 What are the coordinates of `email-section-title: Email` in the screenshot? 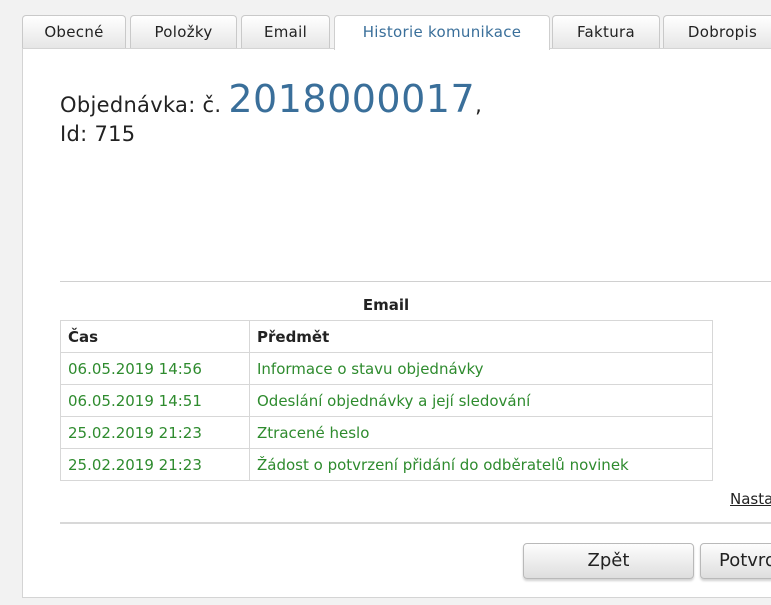 It's located at (386, 305).